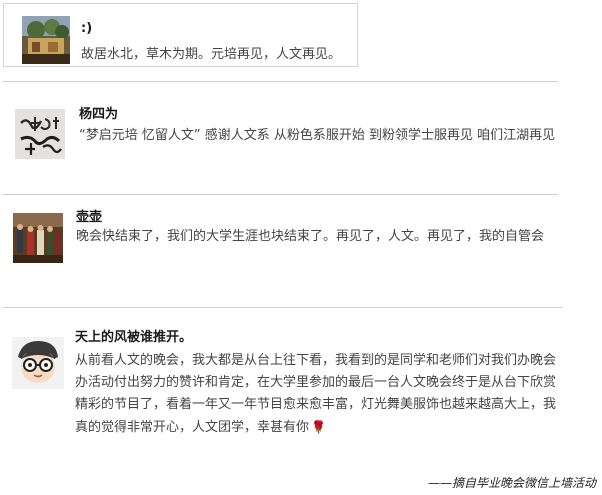  What do you see at coordinates (318, 427) in the screenshot?
I see `rose-icon: 🌹` at bounding box center [318, 427].